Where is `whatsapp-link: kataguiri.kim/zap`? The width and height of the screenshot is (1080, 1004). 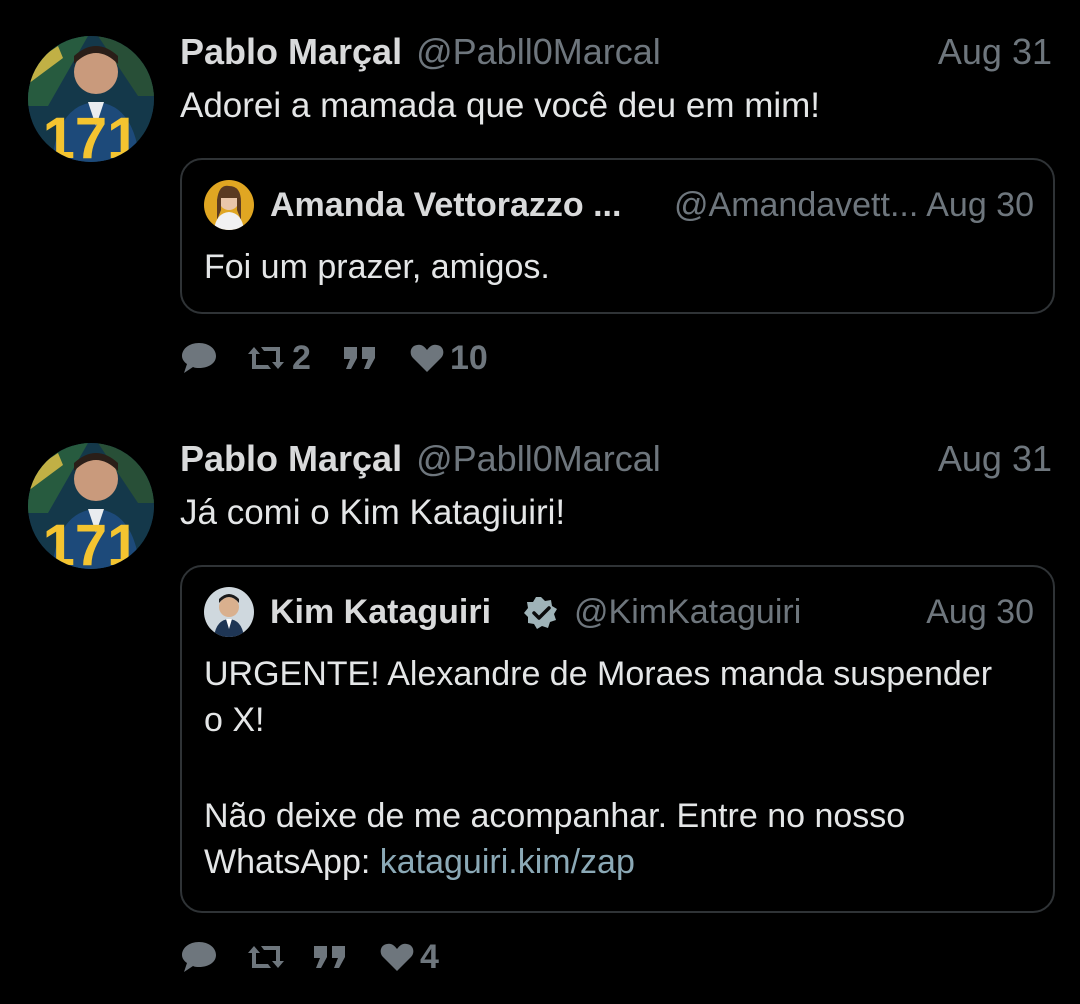 whatsapp-link: kataguiri.kim/zap is located at coordinates (507, 862).